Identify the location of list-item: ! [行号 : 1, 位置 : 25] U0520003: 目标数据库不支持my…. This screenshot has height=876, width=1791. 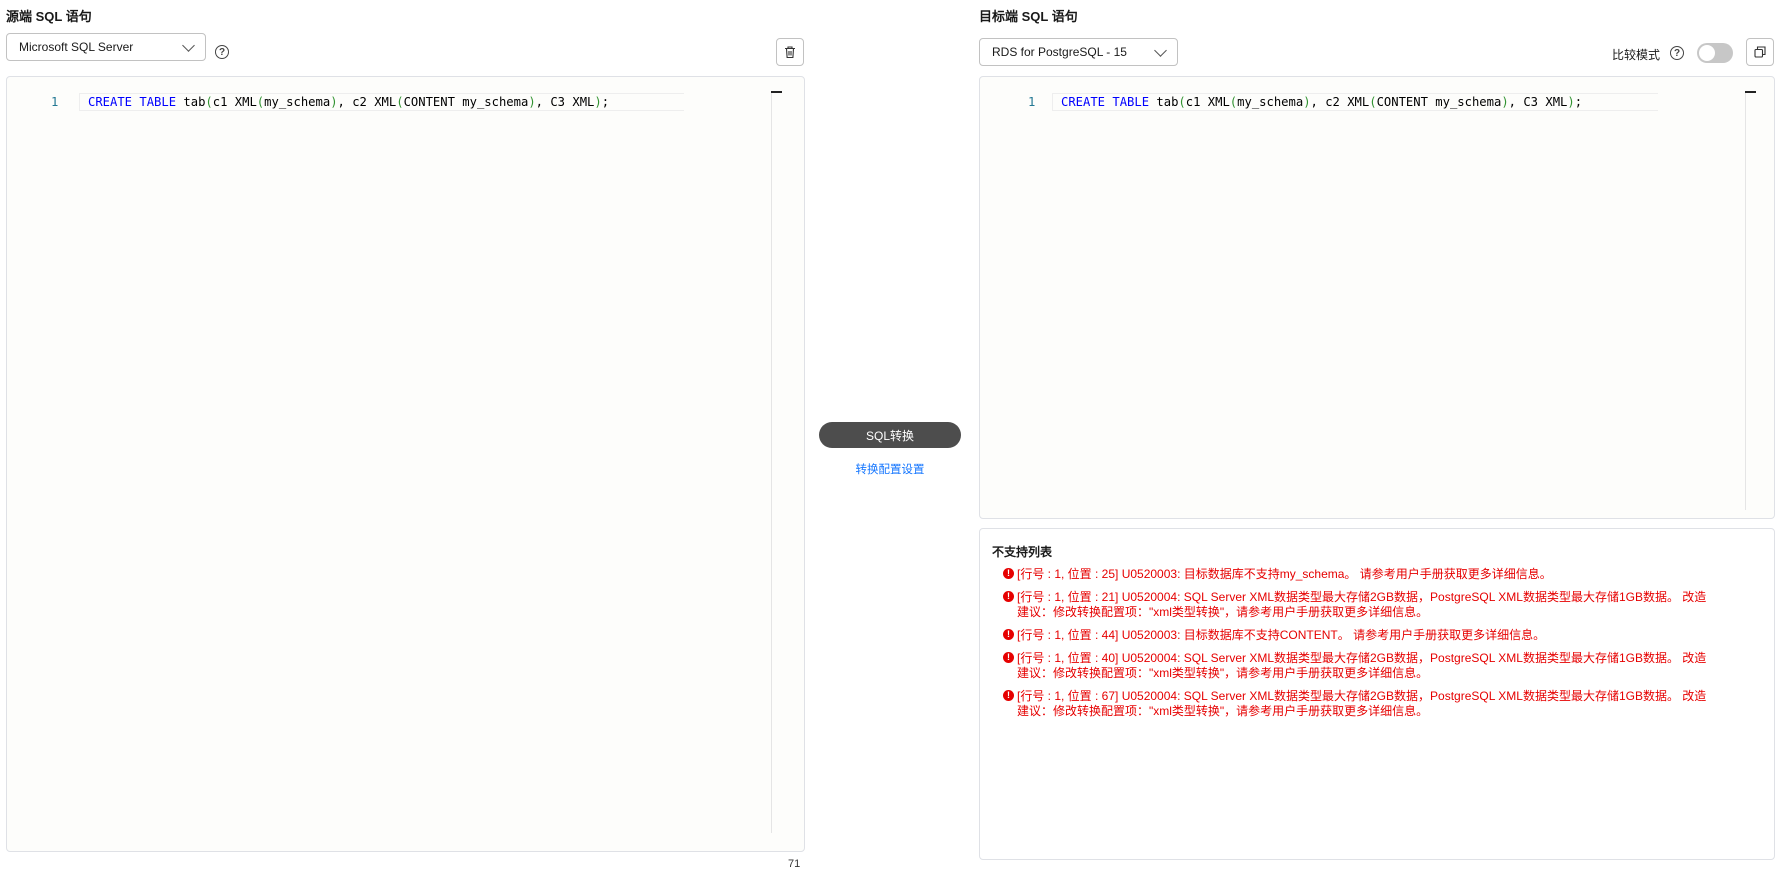
(1355, 574).